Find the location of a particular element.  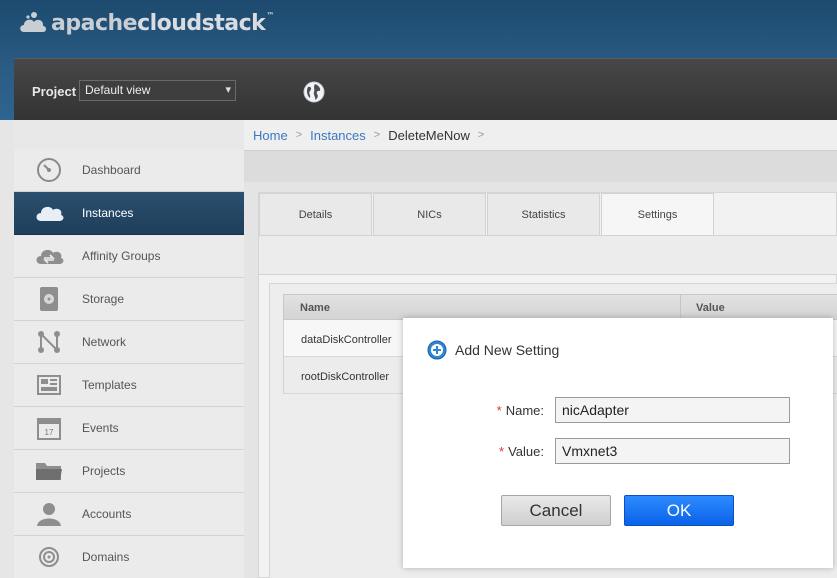

value-field is located at coordinates (672, 451).